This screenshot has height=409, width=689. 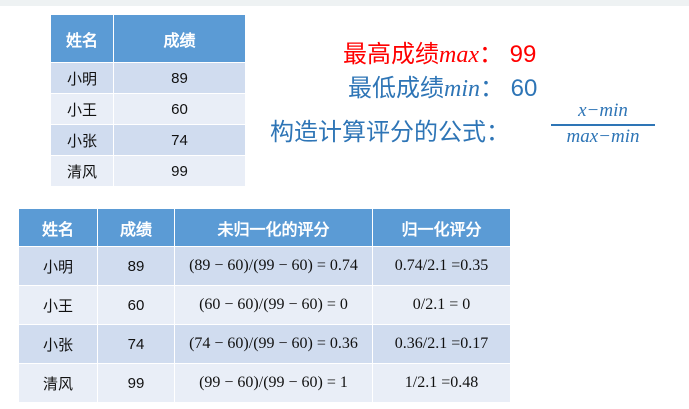 What do you see at coordinates (441, 227) in the screenshot?
I see `header-normalized-score: 归一化评分` at bounding box center [441, 227].